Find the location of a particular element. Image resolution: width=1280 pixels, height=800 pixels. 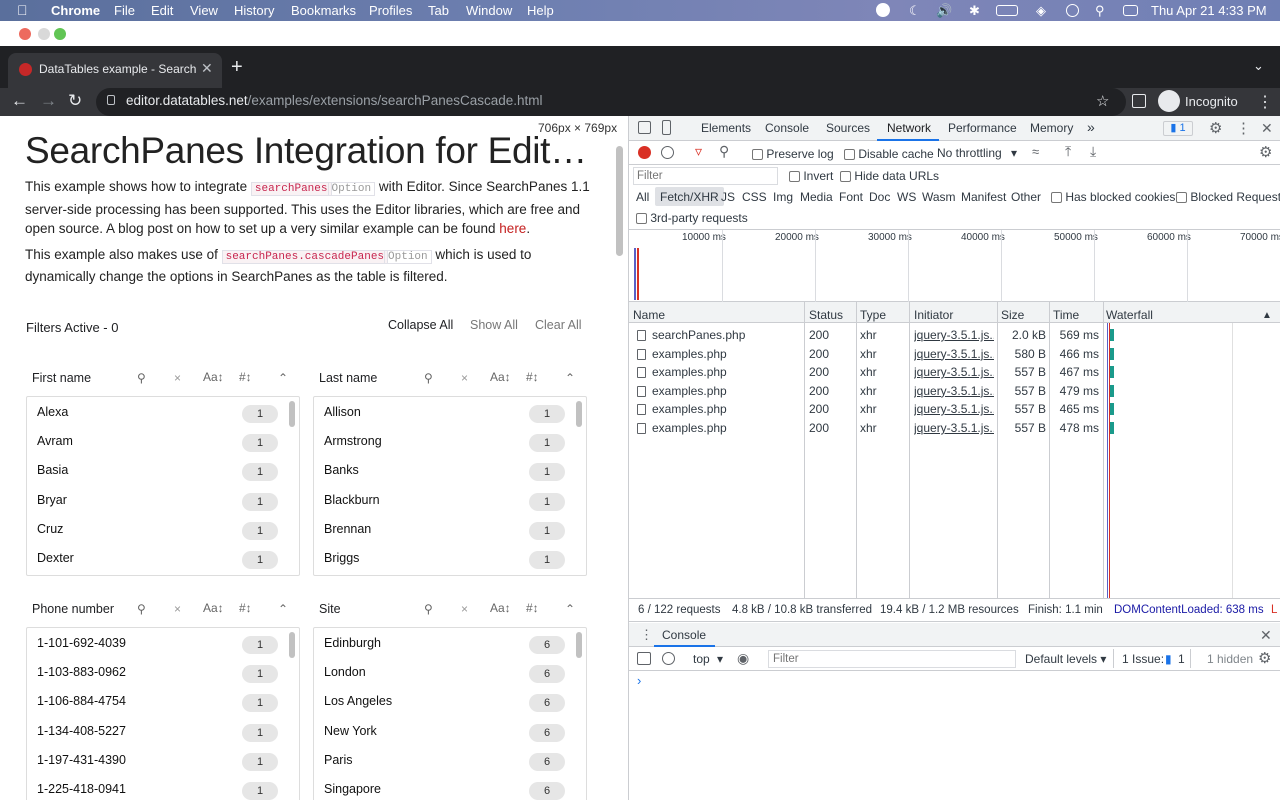

tab-console: Console is located at coordinates (787, 128).